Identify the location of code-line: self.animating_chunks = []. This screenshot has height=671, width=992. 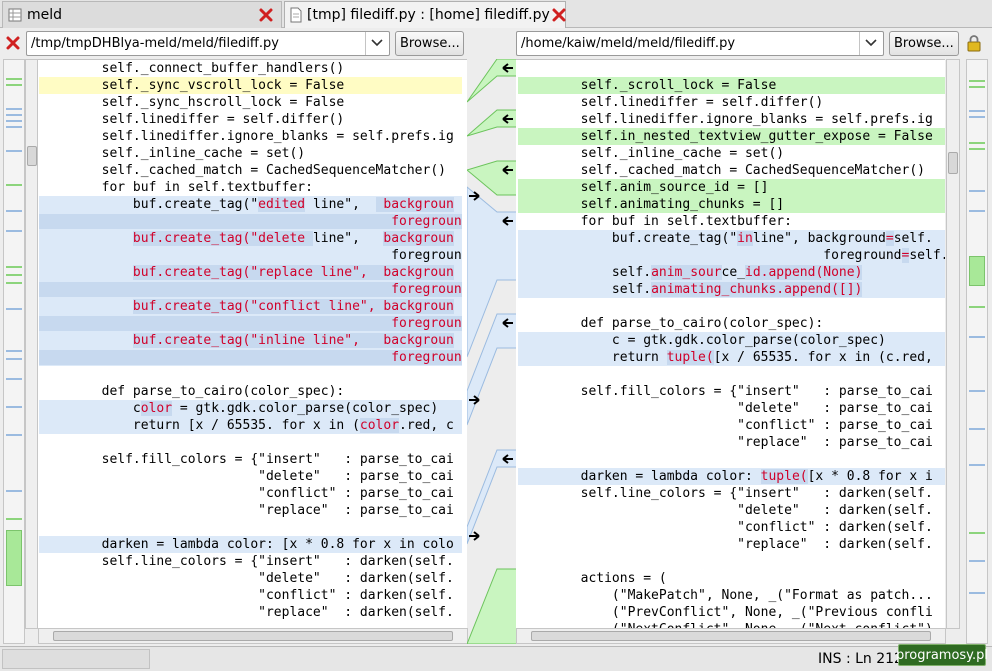
(731, 204).